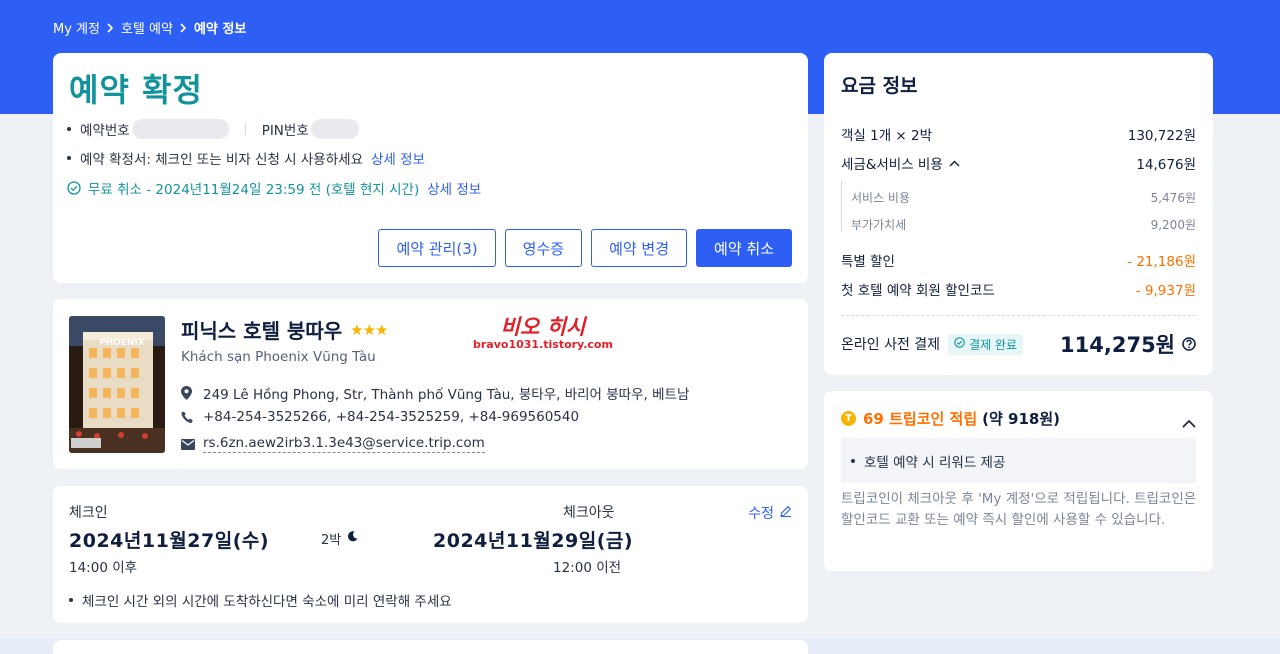 This screenshot has width=1280, height=654. What do you see at coordinates (881, 198) in the screenshot?
I see `service-fee-label: 서비스 비용` at bounding box center [881, 198].